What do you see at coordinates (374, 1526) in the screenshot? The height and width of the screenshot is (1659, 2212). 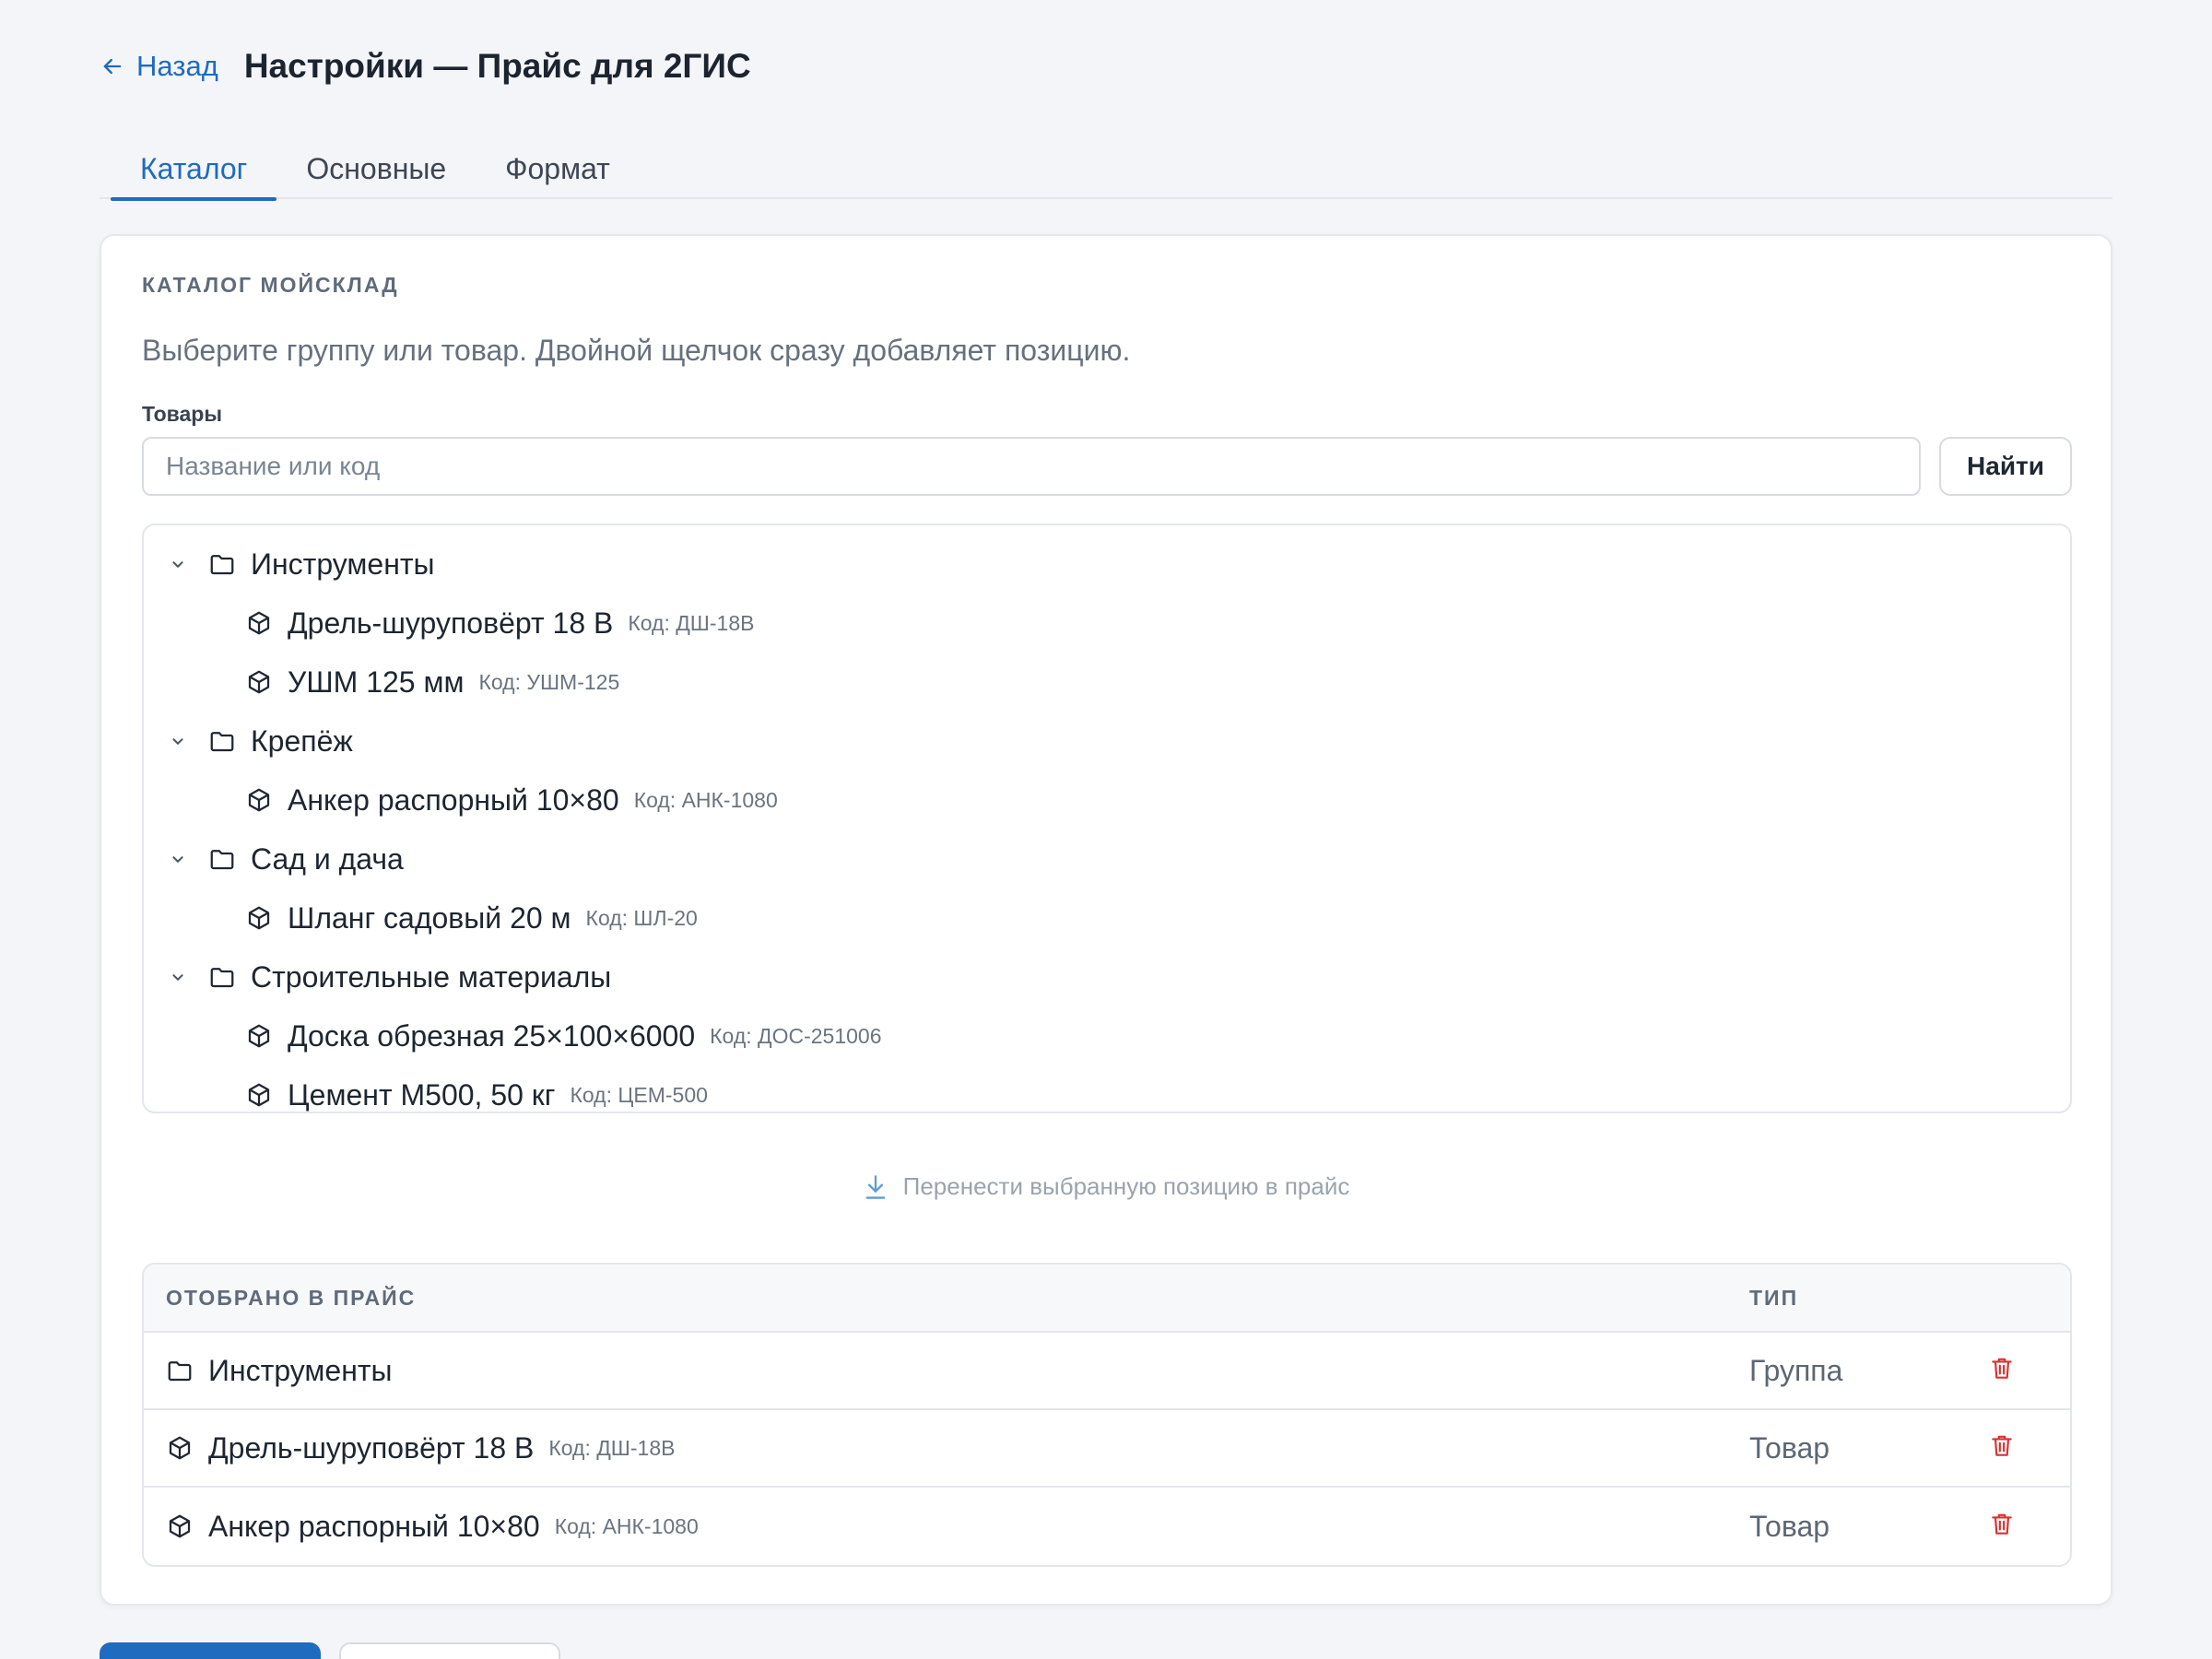 I see `row-label: Анкер распорный 10×80` at bounding box center [374, 1526].